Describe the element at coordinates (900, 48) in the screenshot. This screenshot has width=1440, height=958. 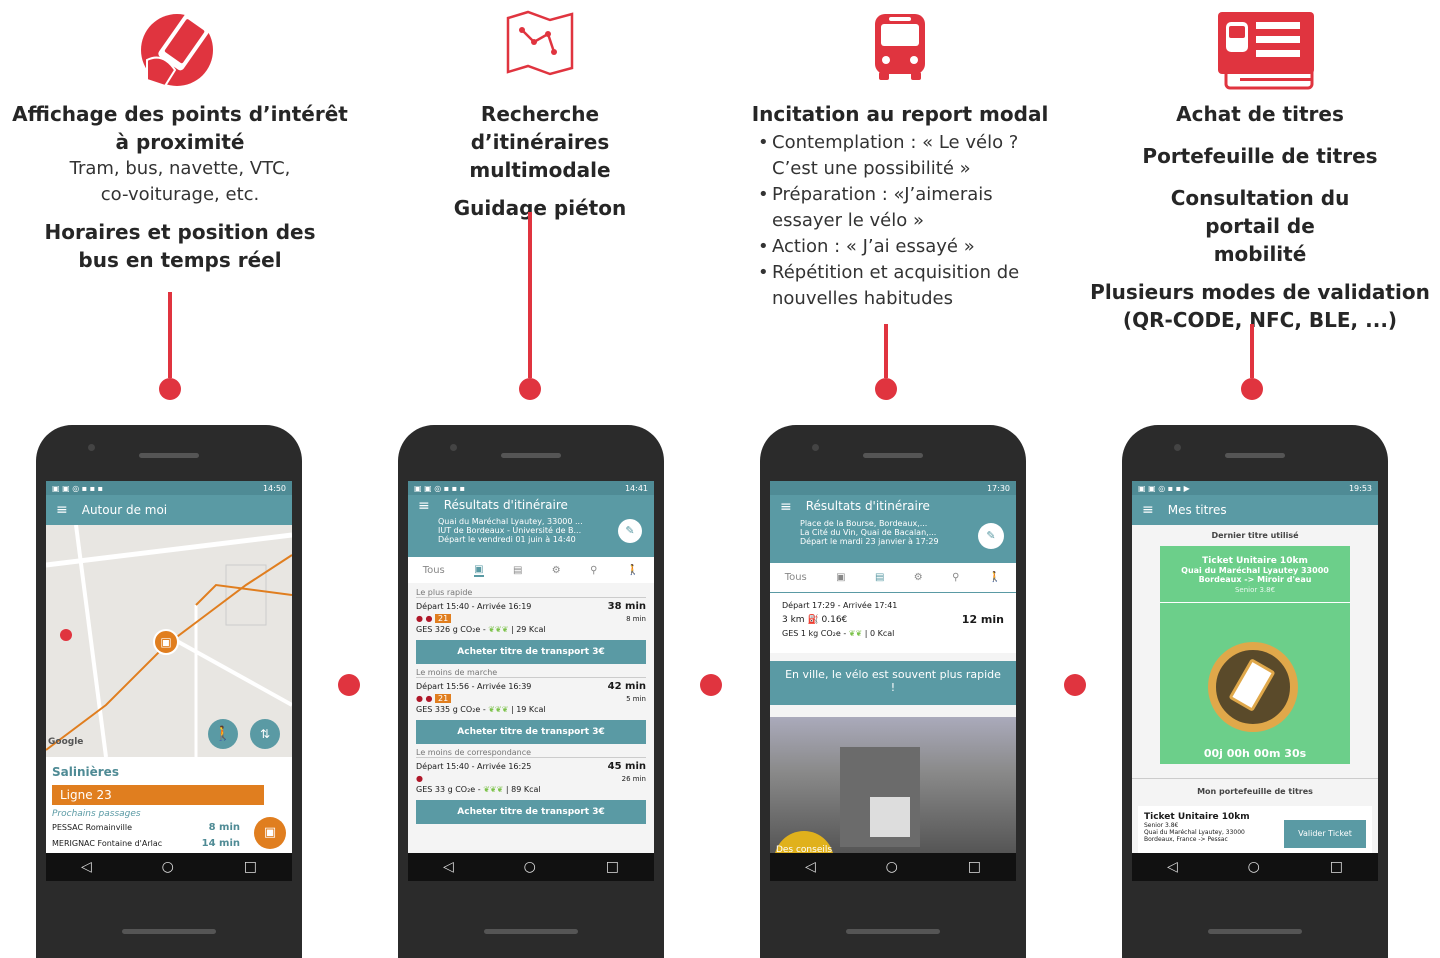
I see `bus-icon` at that location.